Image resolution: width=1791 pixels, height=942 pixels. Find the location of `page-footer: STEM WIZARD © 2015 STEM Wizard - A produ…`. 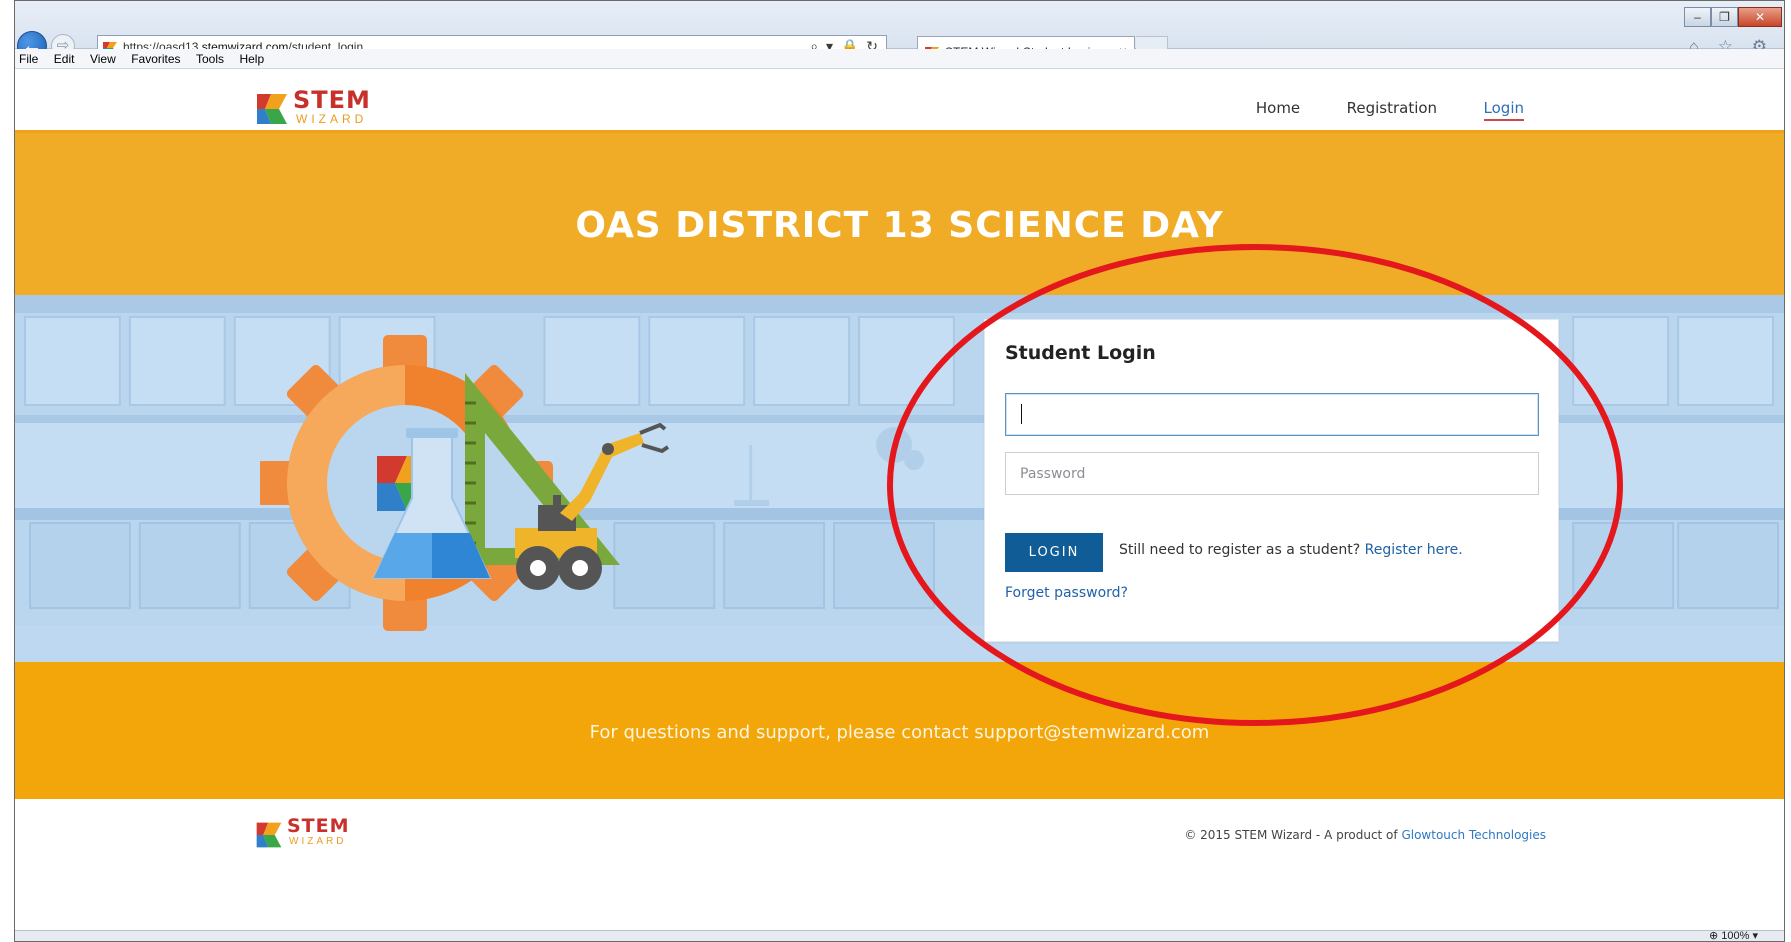

page-footer: STEM WIZARD © 2015 STEM Wizard - A produ… is located at coordinates (899, 864).